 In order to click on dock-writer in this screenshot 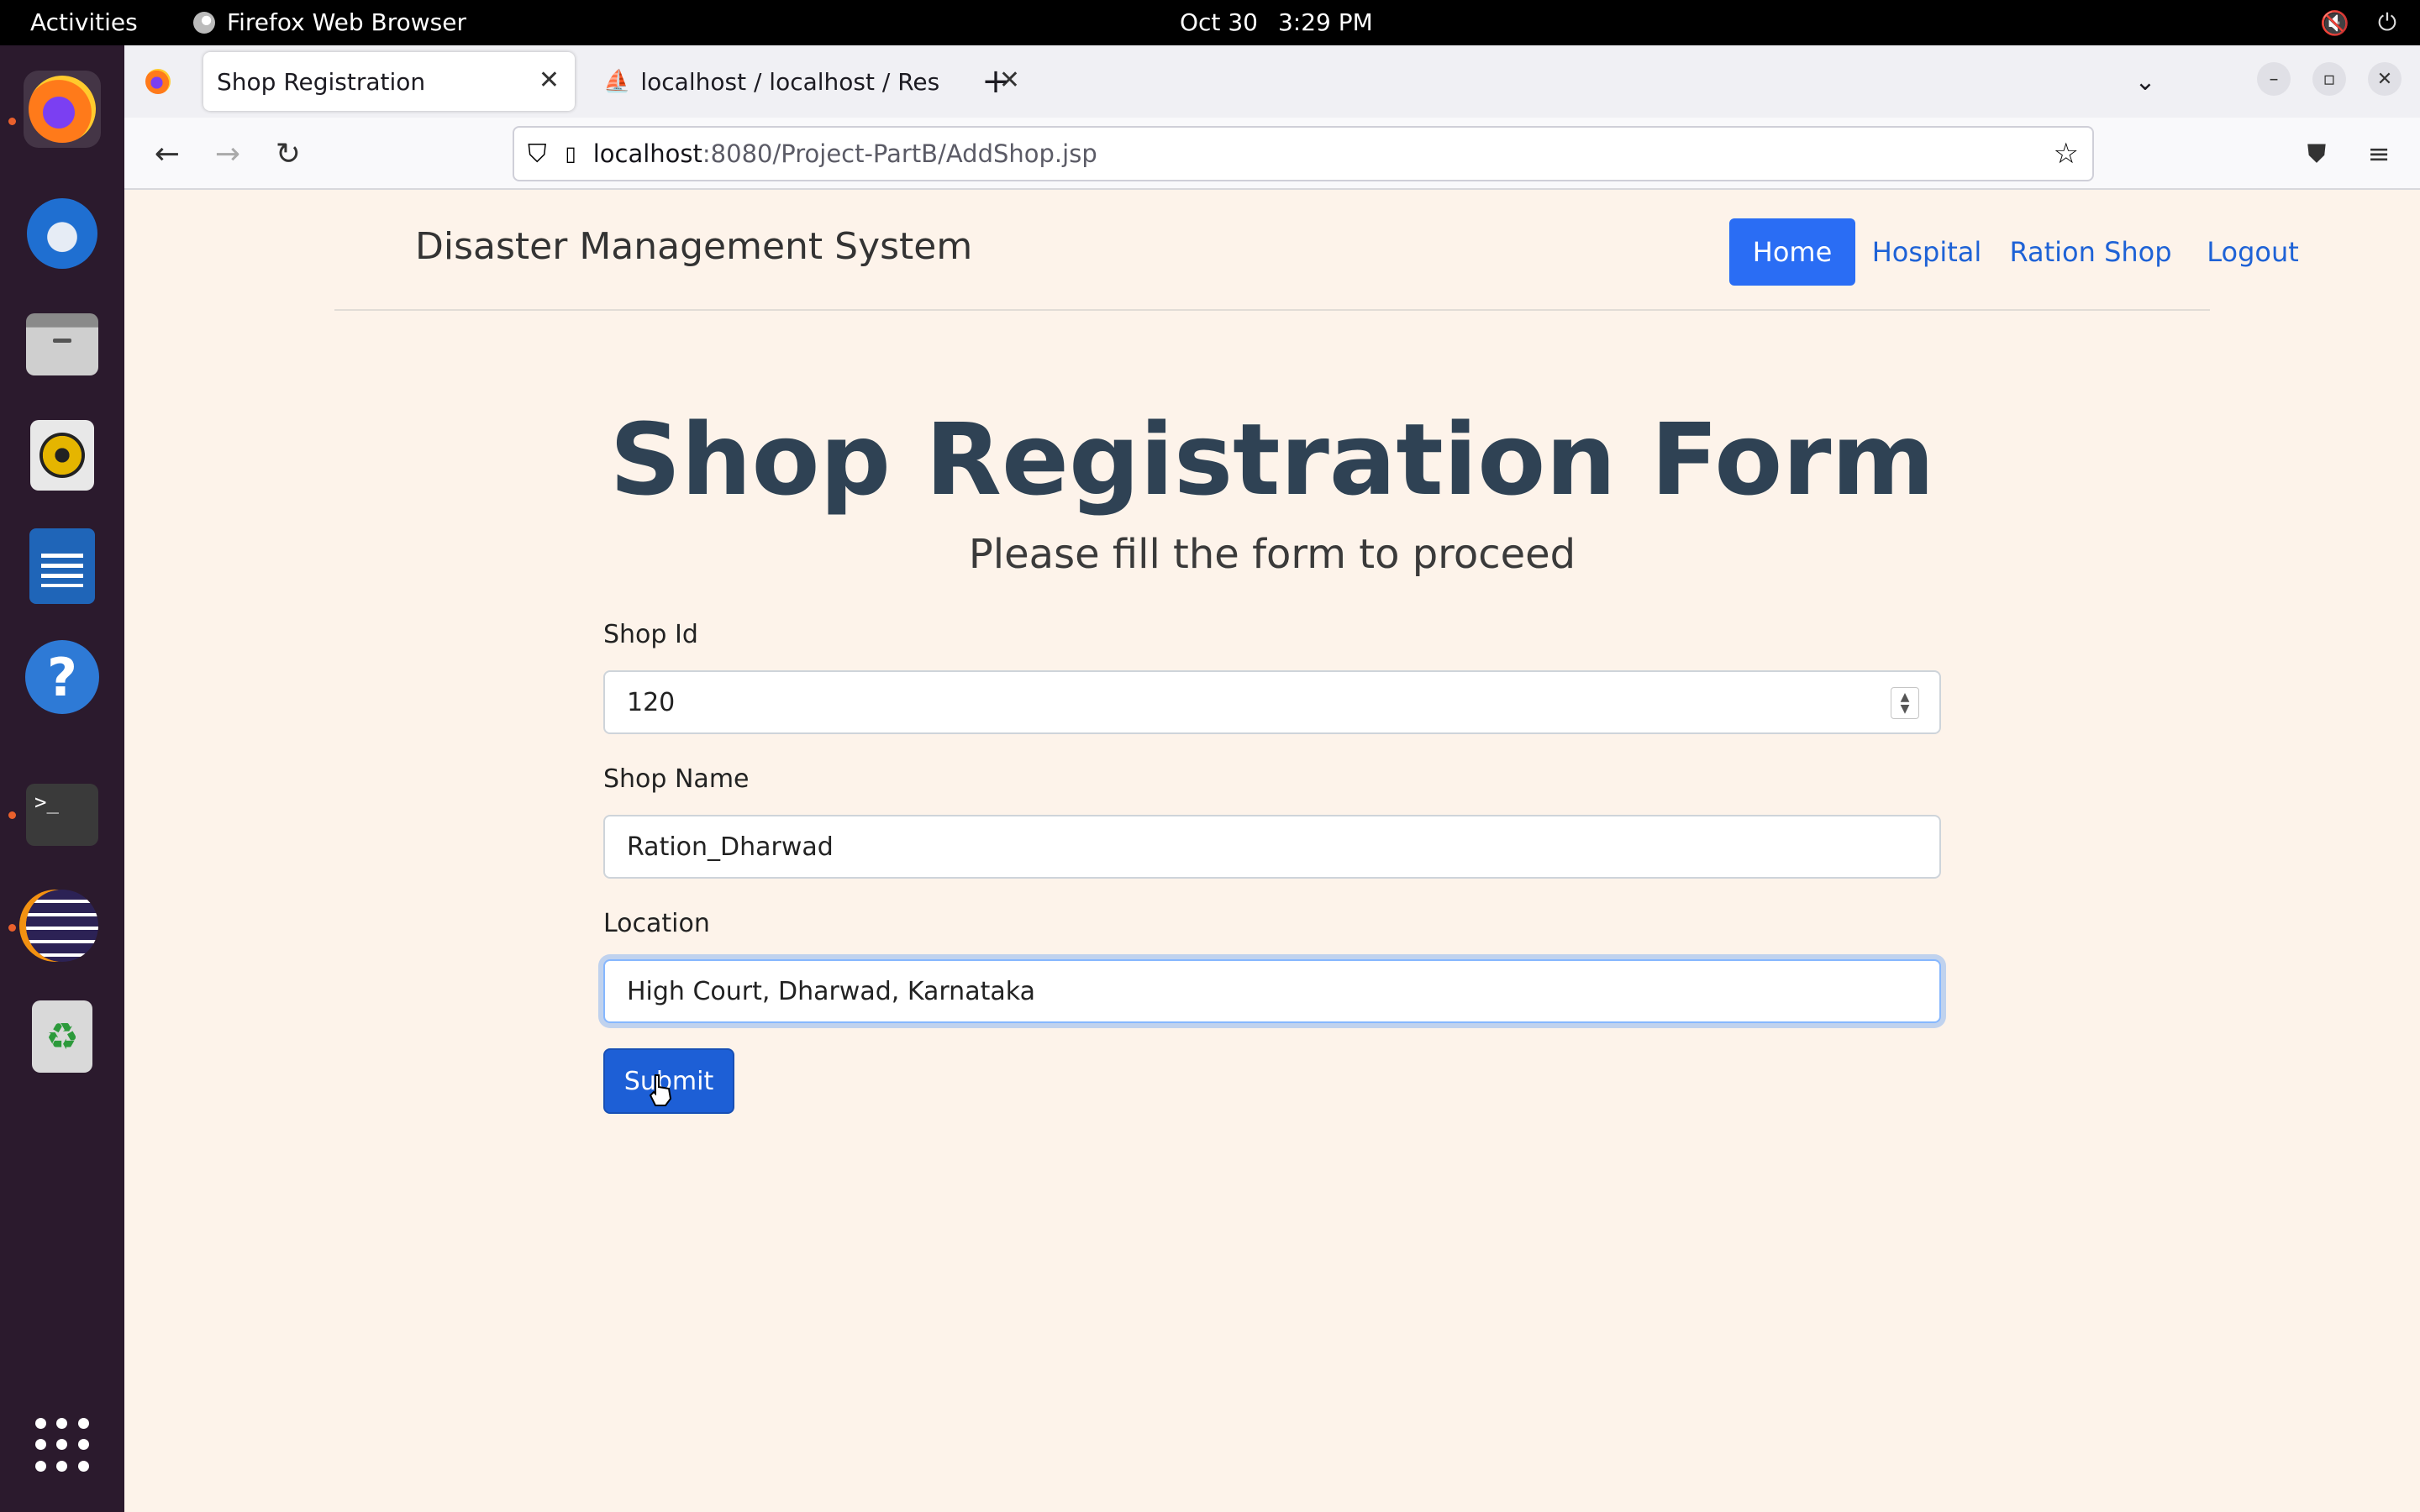, I will do `click(62, 566)`.